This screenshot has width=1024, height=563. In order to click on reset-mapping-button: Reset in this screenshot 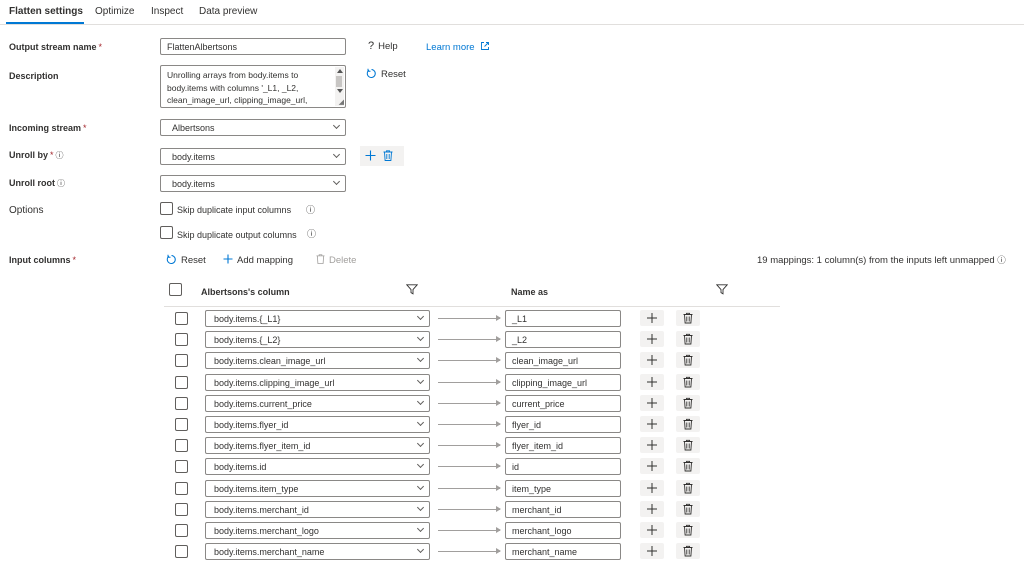, I will do `click(186, 260)`.